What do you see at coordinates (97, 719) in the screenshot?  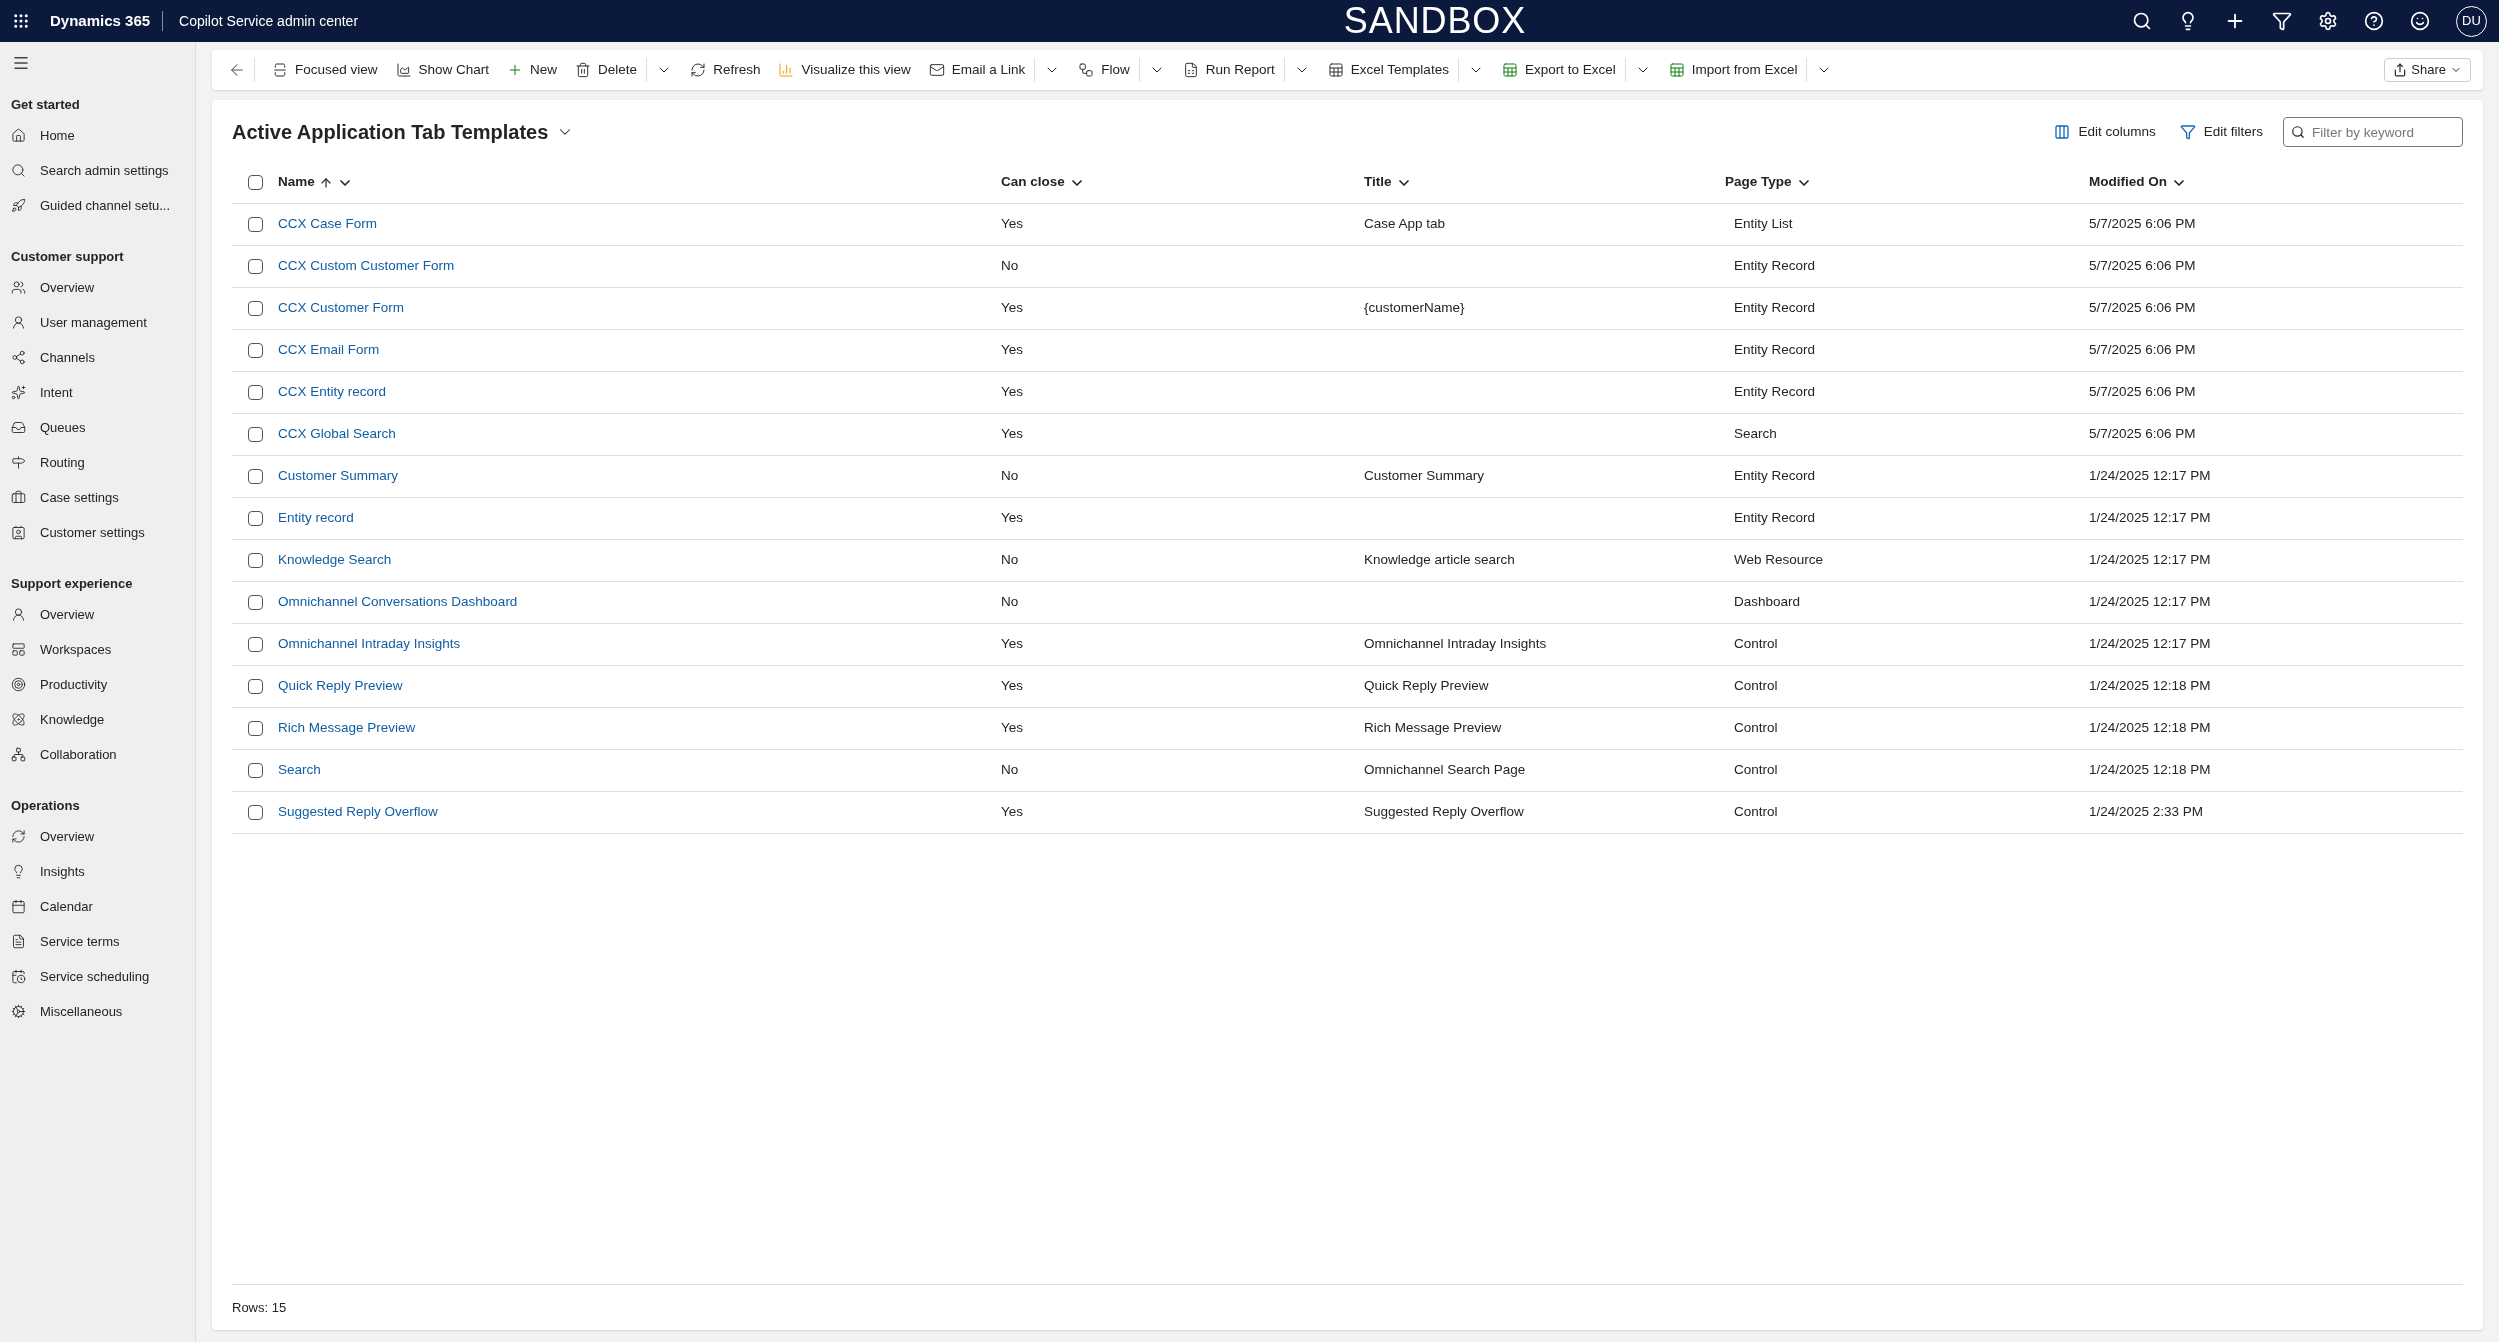 I see `sidebar-item: Knowledge` at bounding box center [97, 719].